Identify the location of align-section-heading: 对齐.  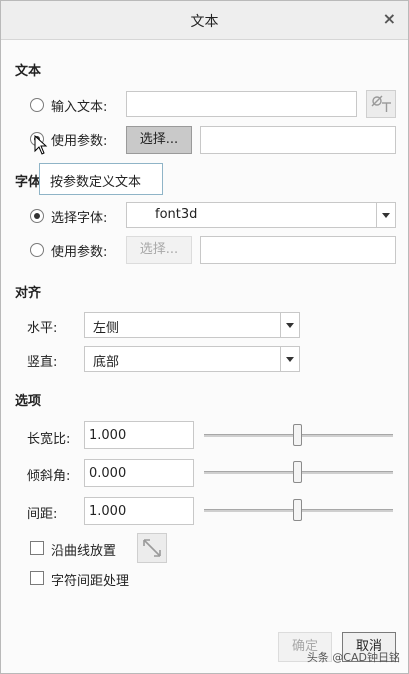
(28, 293).